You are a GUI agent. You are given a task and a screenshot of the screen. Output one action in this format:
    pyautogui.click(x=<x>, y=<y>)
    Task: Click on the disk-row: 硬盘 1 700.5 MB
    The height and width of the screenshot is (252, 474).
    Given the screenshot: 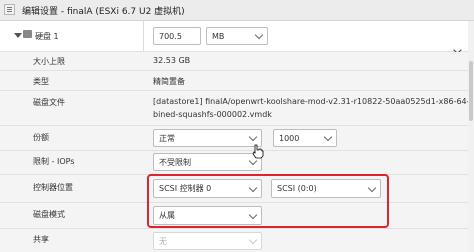 What is the action you would take?
    pyautogui.click(x=237, y=36)
    